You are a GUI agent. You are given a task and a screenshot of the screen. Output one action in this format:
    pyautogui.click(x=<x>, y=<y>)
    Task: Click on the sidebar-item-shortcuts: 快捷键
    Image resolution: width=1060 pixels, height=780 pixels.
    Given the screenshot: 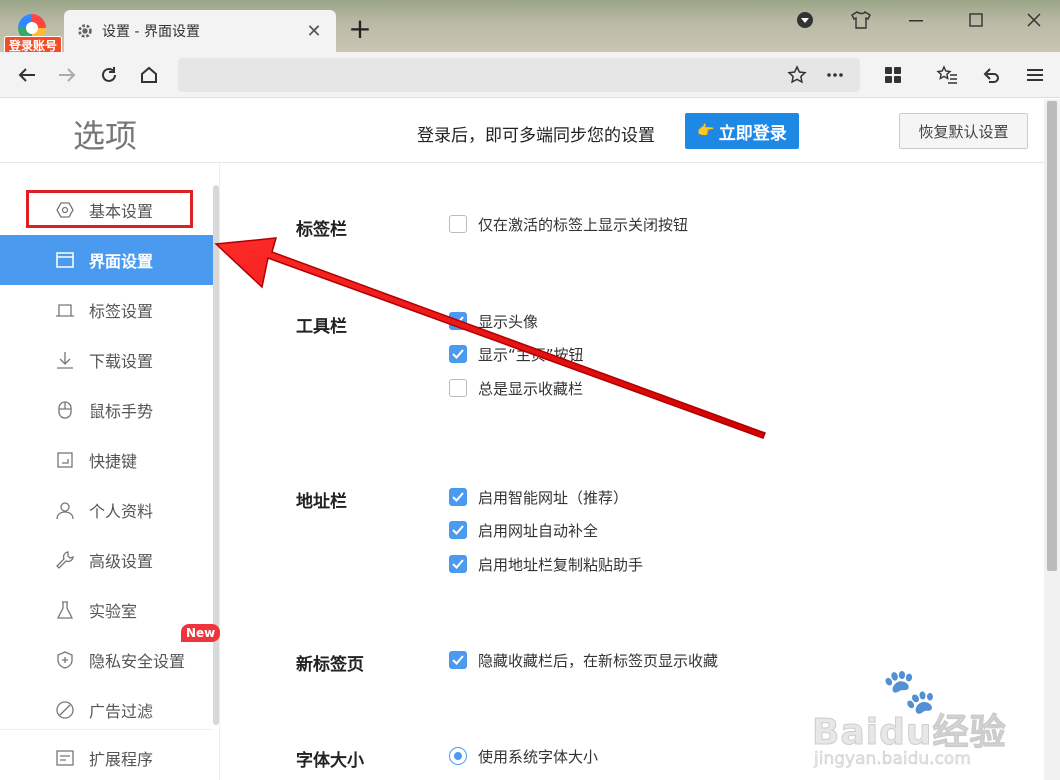 What is the action you would take?
    pyautogui.click(x=106, y=460)
    